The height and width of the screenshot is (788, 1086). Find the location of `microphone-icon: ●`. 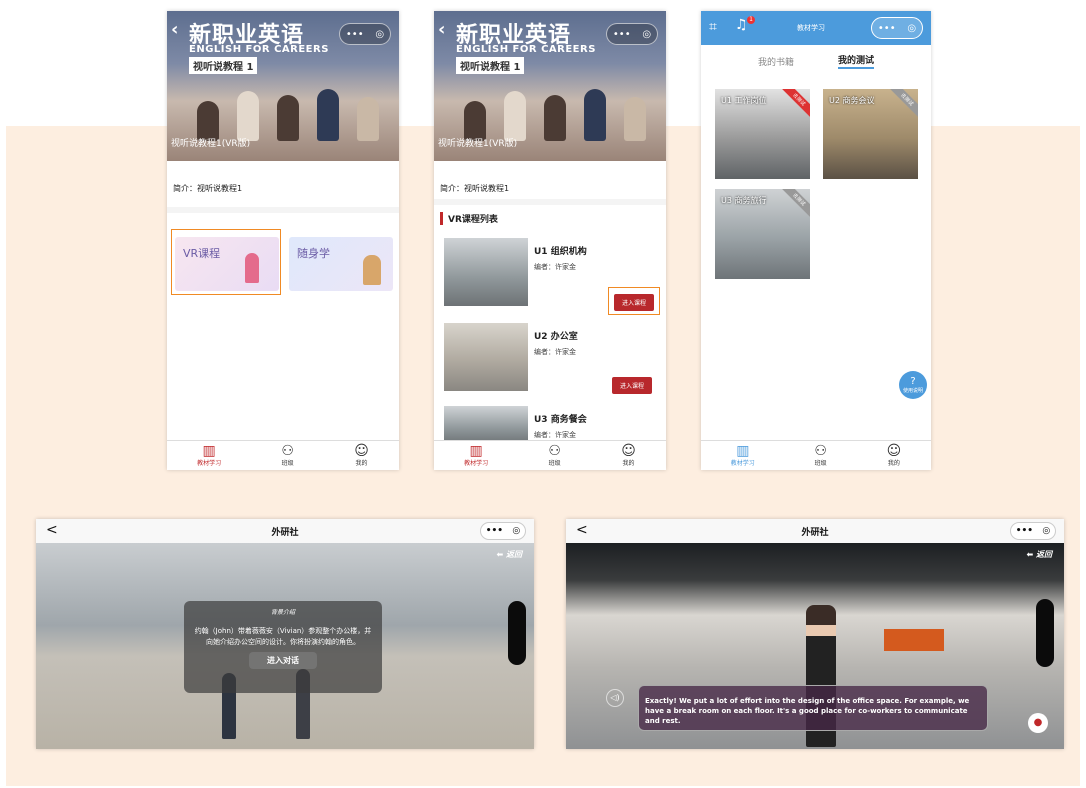

microphone-icon: ● is located at coordinates (1038, 723).